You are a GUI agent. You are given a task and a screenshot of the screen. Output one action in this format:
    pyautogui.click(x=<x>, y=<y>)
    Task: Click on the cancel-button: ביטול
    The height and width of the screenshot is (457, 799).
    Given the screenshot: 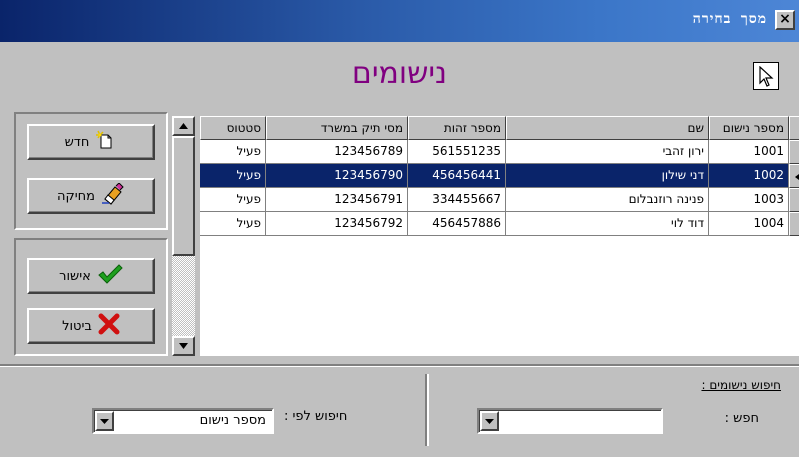 What is the action you would take?
    pyautogui.click(x=91, y=326)
    